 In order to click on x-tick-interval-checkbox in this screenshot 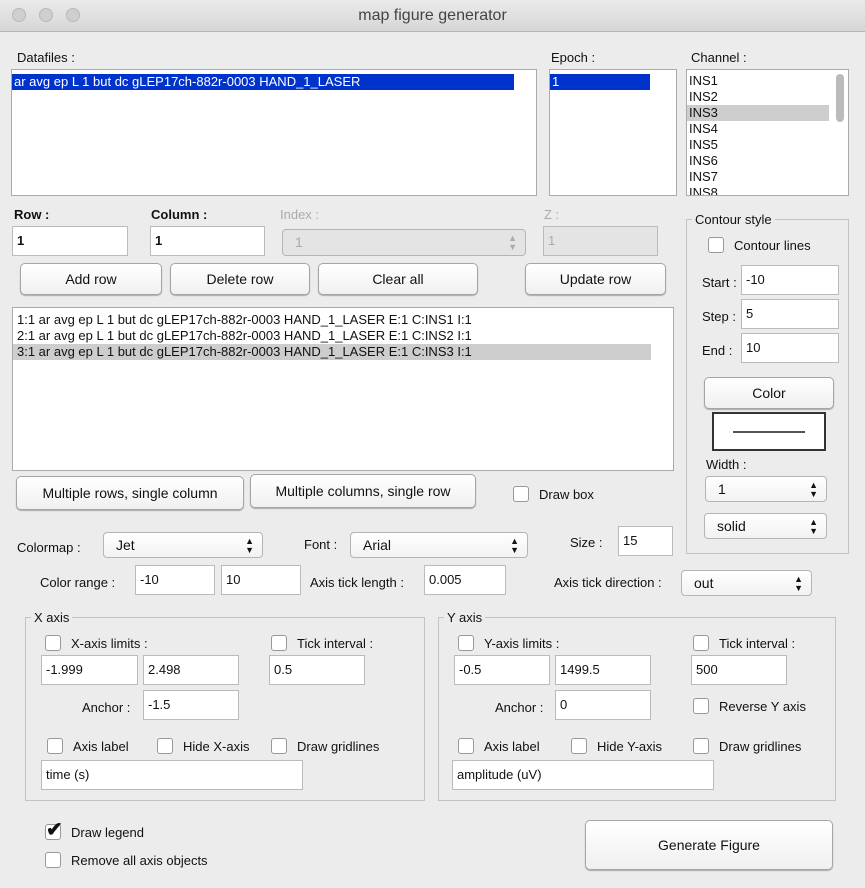, I will do `click(279, 643)`.